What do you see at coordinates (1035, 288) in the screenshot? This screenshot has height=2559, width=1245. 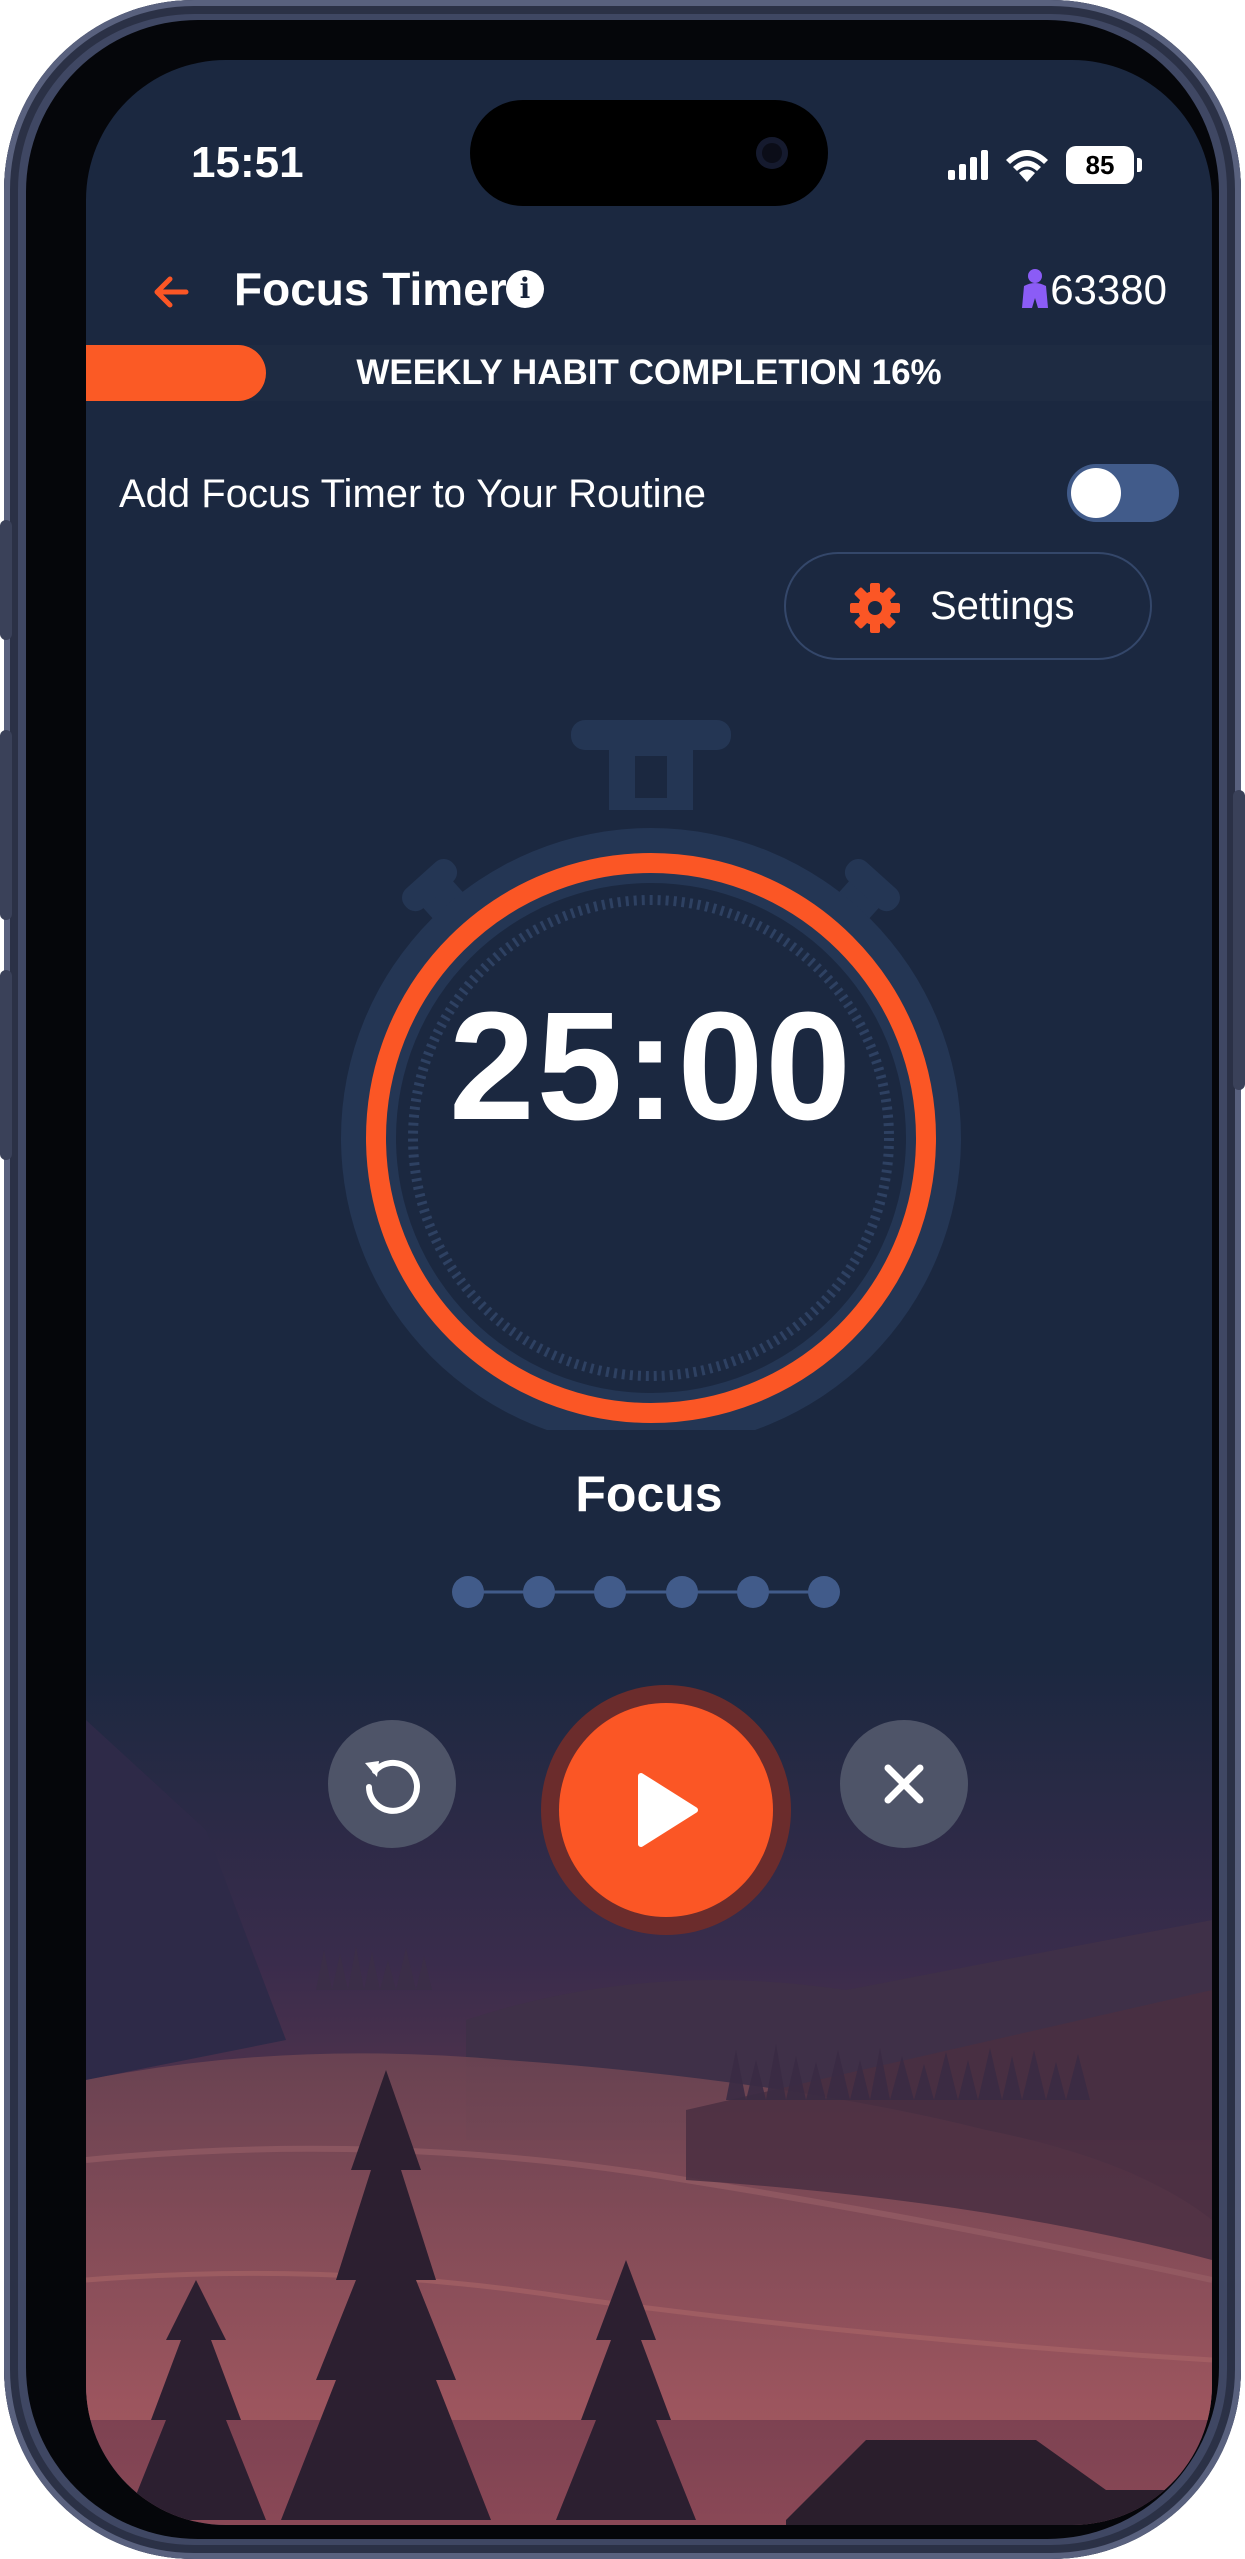 I see `hero-icon` at bounding box center [1035, 288].